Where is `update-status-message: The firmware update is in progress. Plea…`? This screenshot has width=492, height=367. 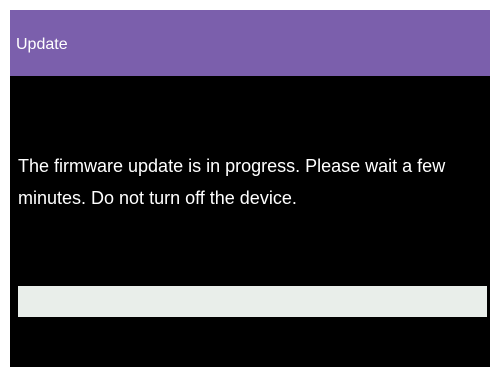
update-status-message: The firmware update is in progress. Plea… is located at coordinates (232, 182).